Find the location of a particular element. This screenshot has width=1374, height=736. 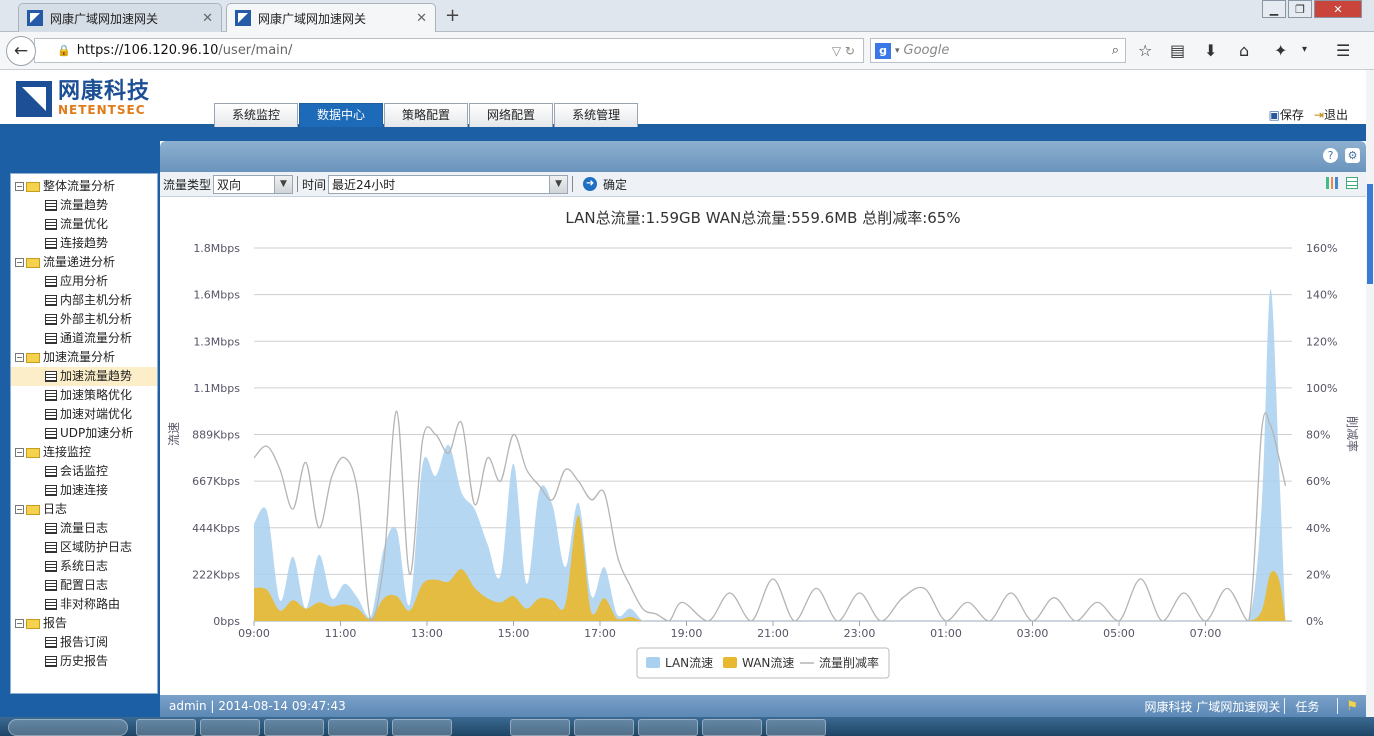

sidebar-group: − 加速流量分析 is located at coordinates (84, 357).